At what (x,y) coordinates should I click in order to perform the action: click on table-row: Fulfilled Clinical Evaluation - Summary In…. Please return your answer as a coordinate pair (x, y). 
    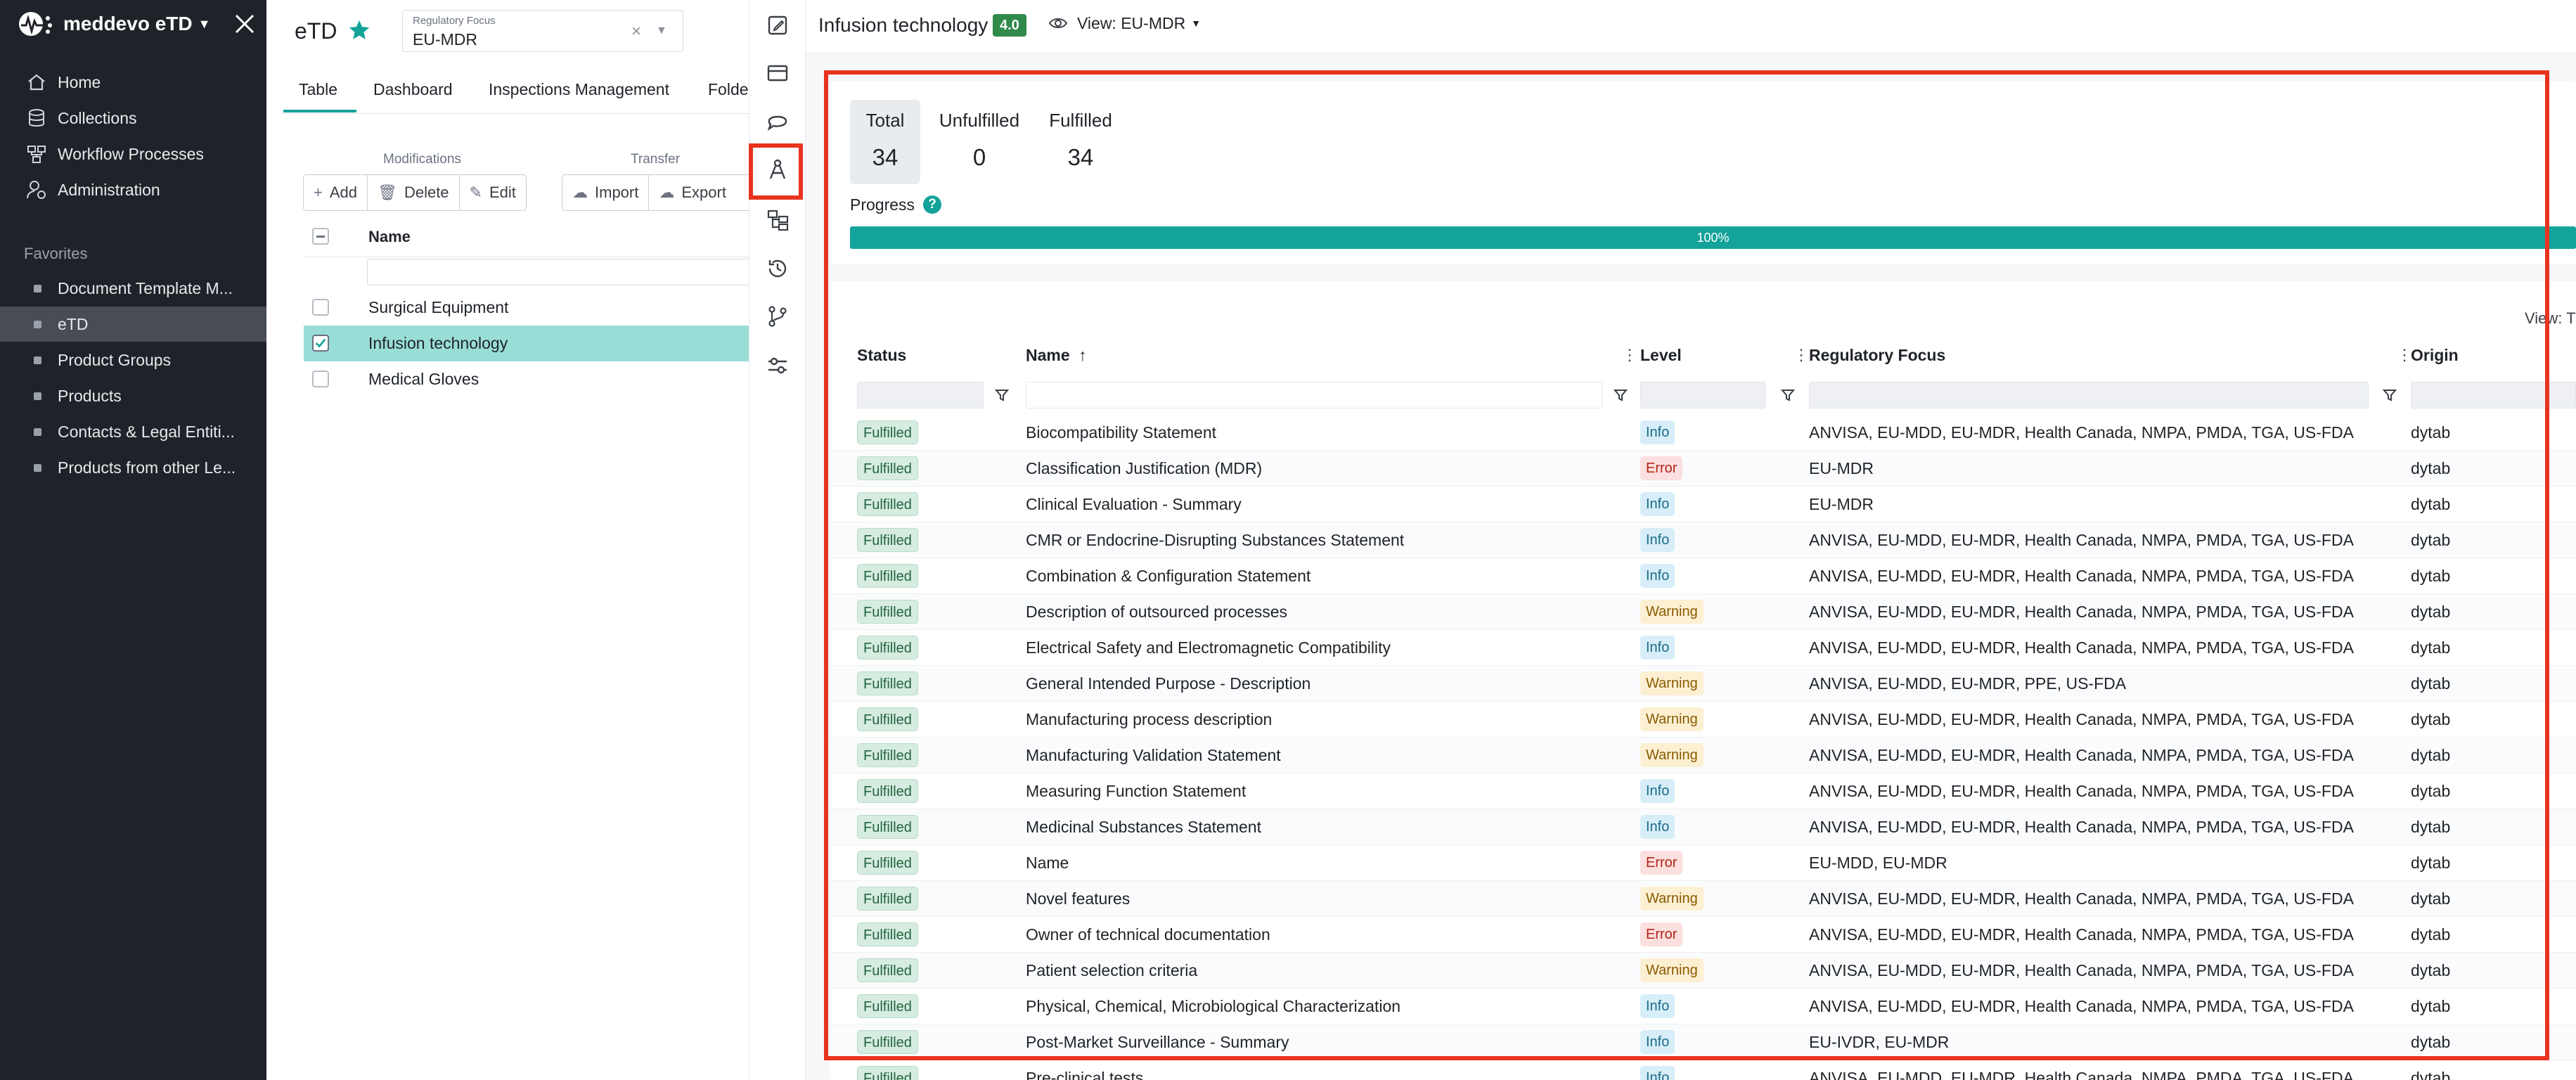
    Looking at the image, I should click on (1703, 505).